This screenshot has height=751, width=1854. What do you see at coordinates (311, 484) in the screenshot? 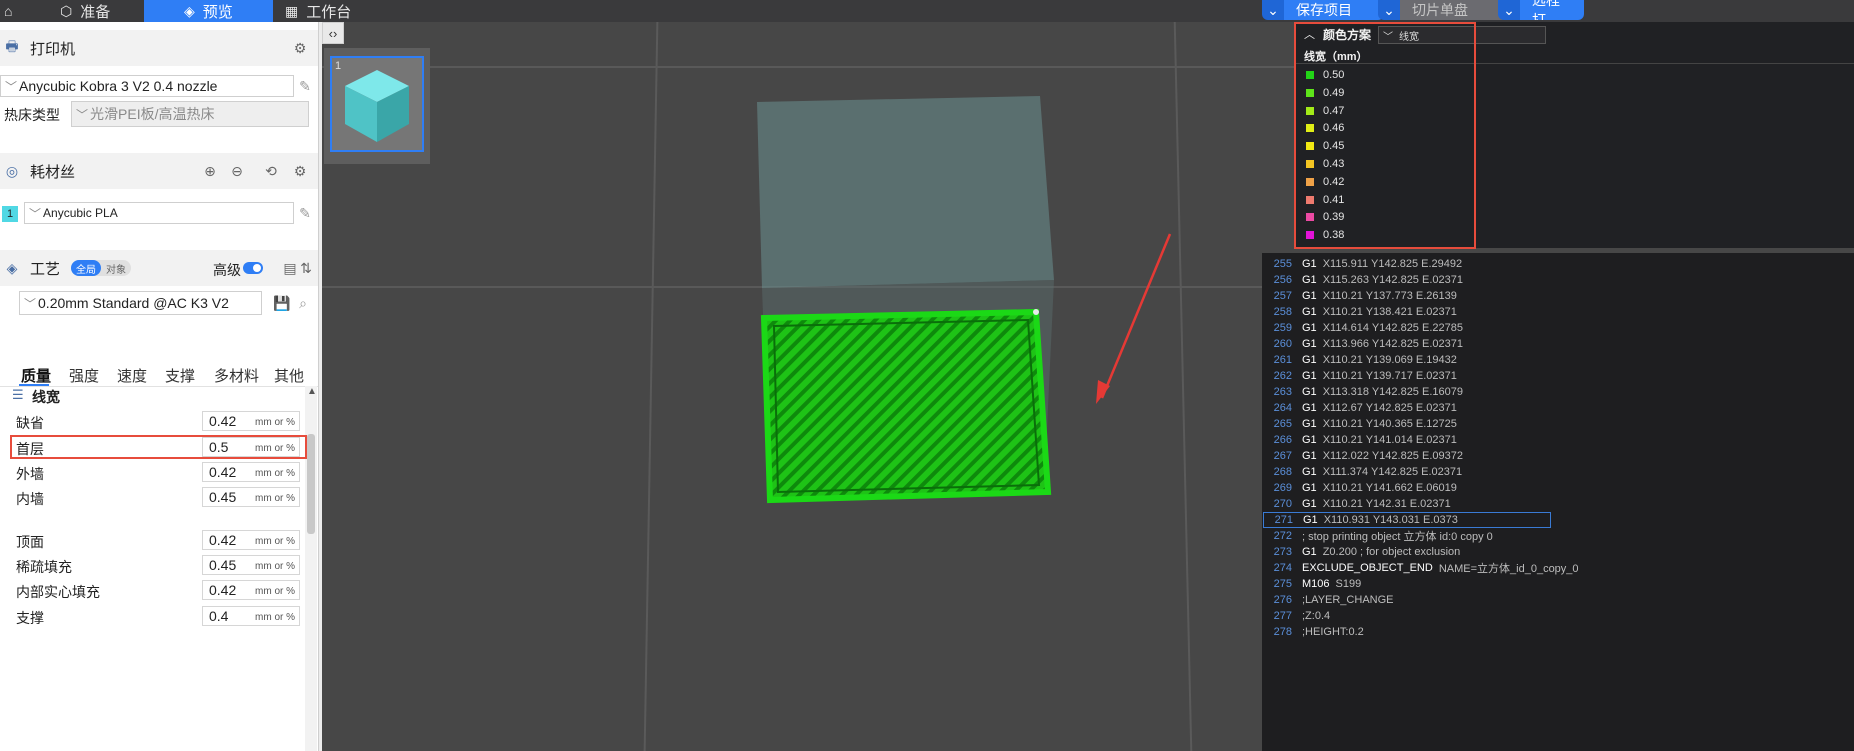
I see `scrollbar-thumb` at bounding box center [311, 484].